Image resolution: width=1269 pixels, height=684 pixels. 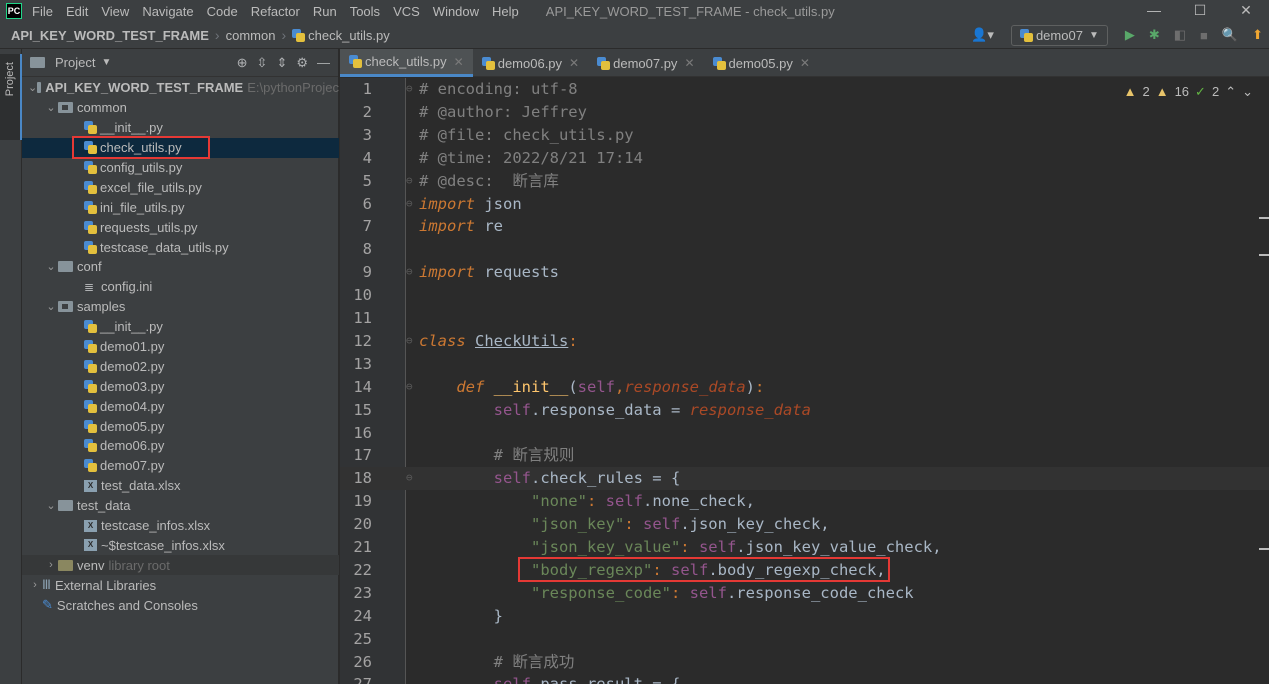 What do you see at coordinates (75, 62) in the screenshot?
I see `project-view-select: Project` at bounding box center [75, 62].